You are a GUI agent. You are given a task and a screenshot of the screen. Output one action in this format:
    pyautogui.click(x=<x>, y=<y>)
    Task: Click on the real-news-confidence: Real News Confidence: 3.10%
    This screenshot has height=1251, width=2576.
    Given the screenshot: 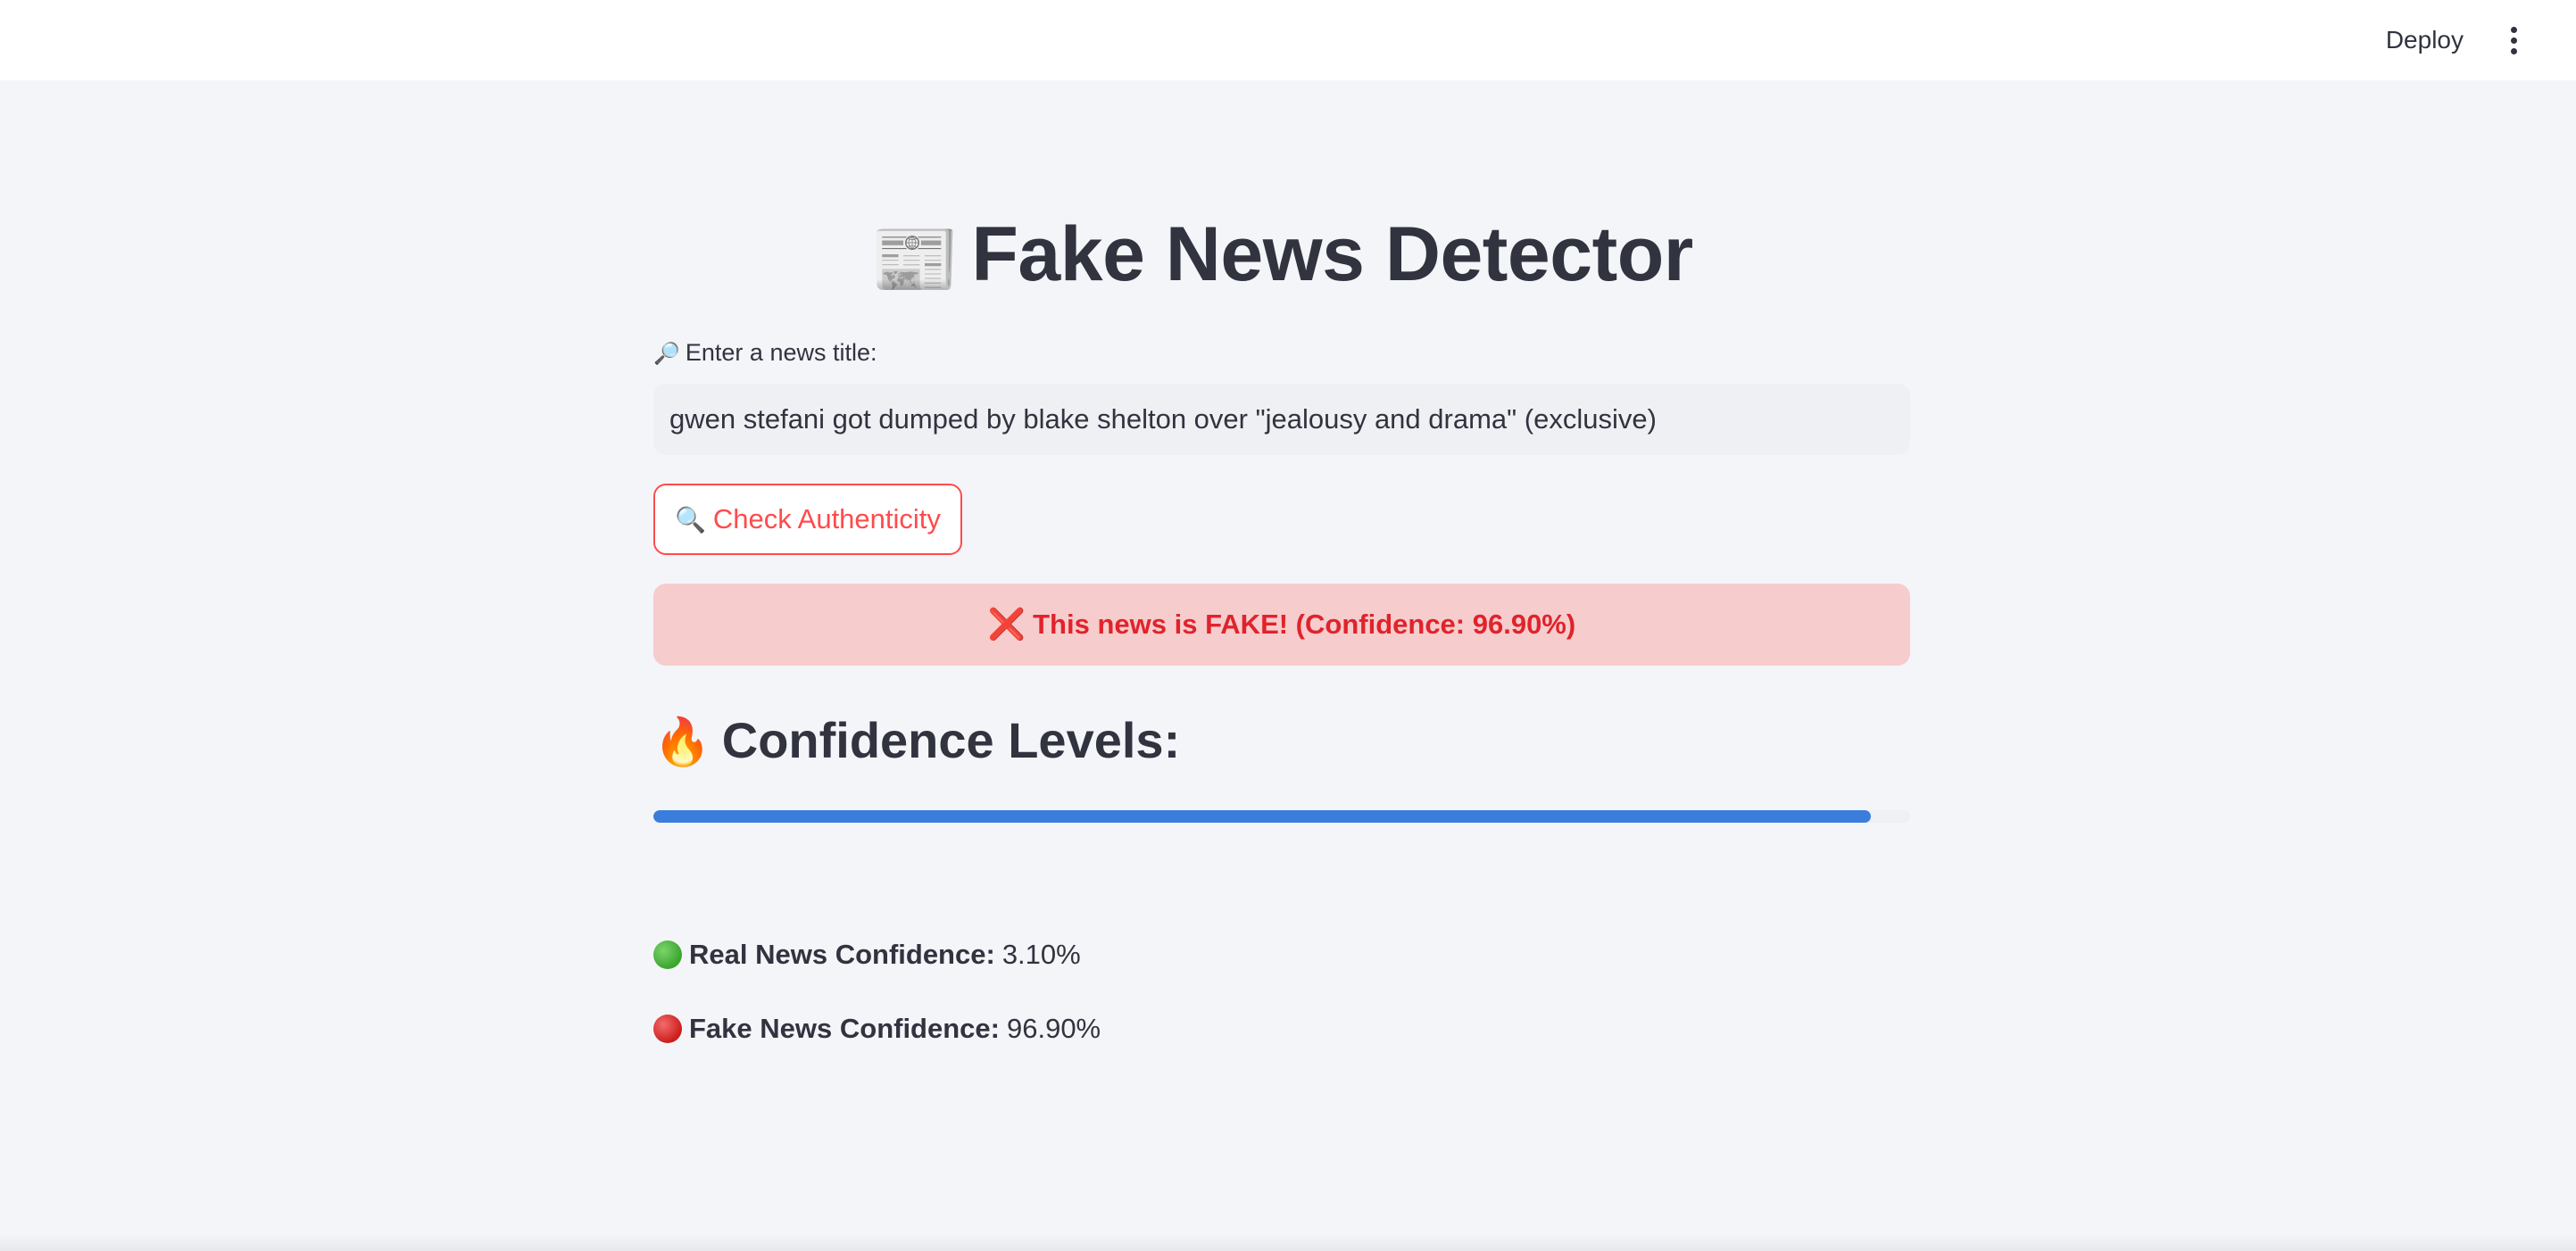 What is the action you would take?
    pyautogui.click(x=867, y=955)
    